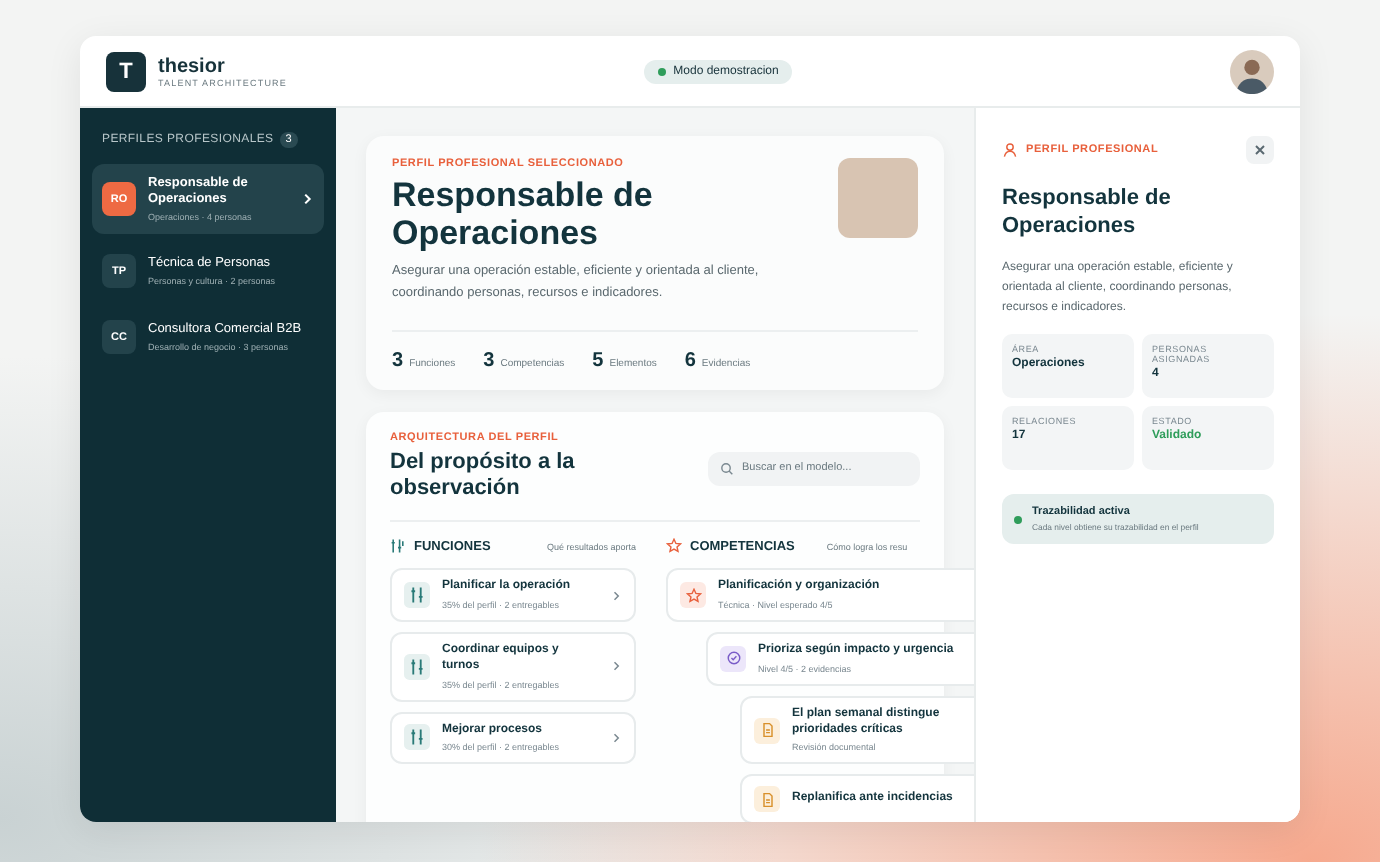  What do you see at coordinates (598, 360) in the screenshot?
I see `stat-value: 5` at bounding box center [598, 360].